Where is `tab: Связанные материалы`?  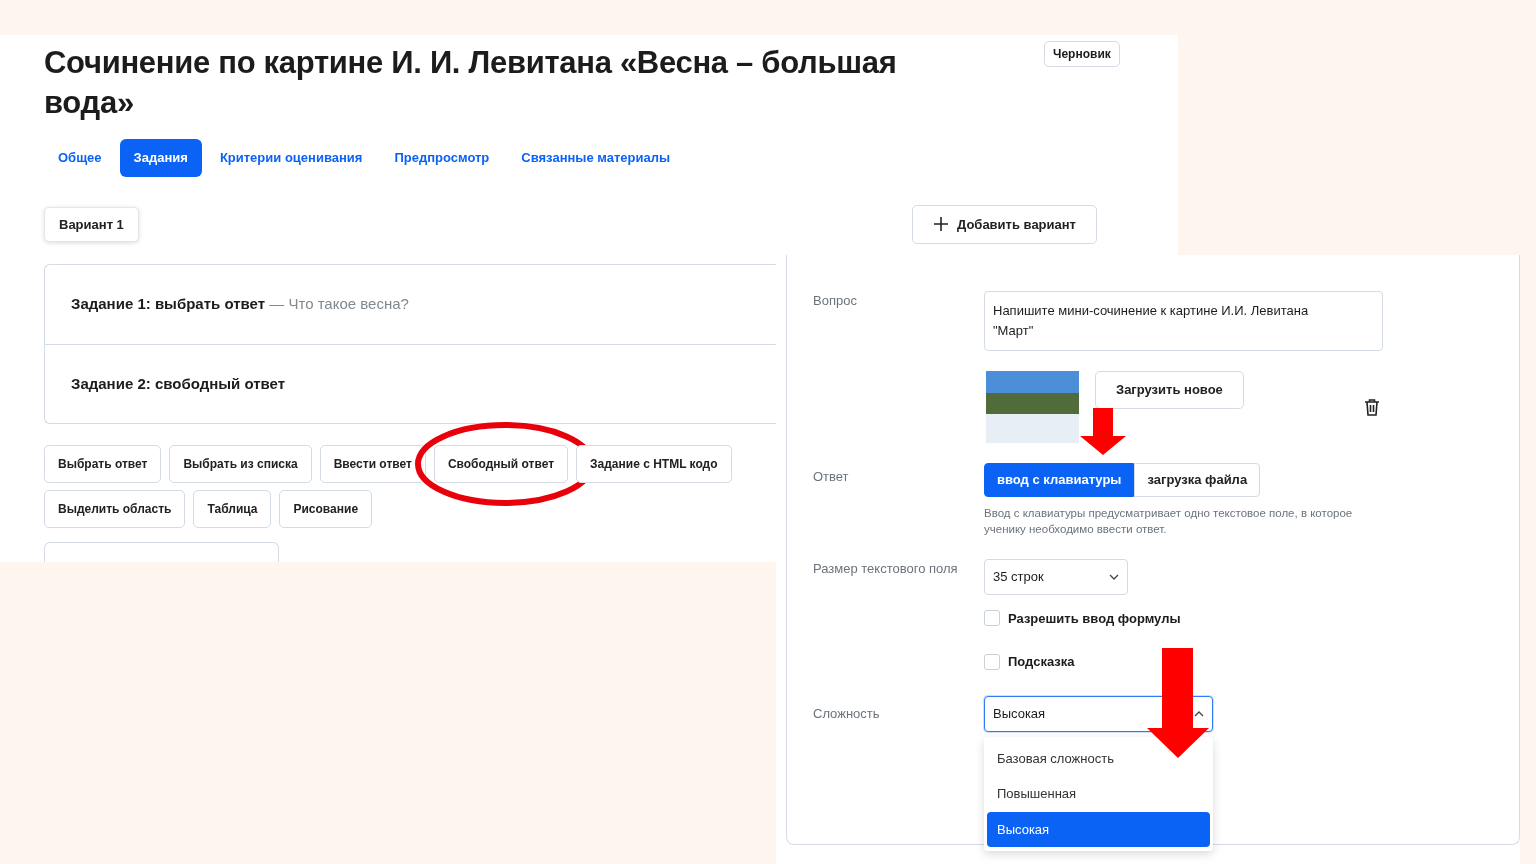 tab: Связанные материалы is located at coordinates (596, 158).